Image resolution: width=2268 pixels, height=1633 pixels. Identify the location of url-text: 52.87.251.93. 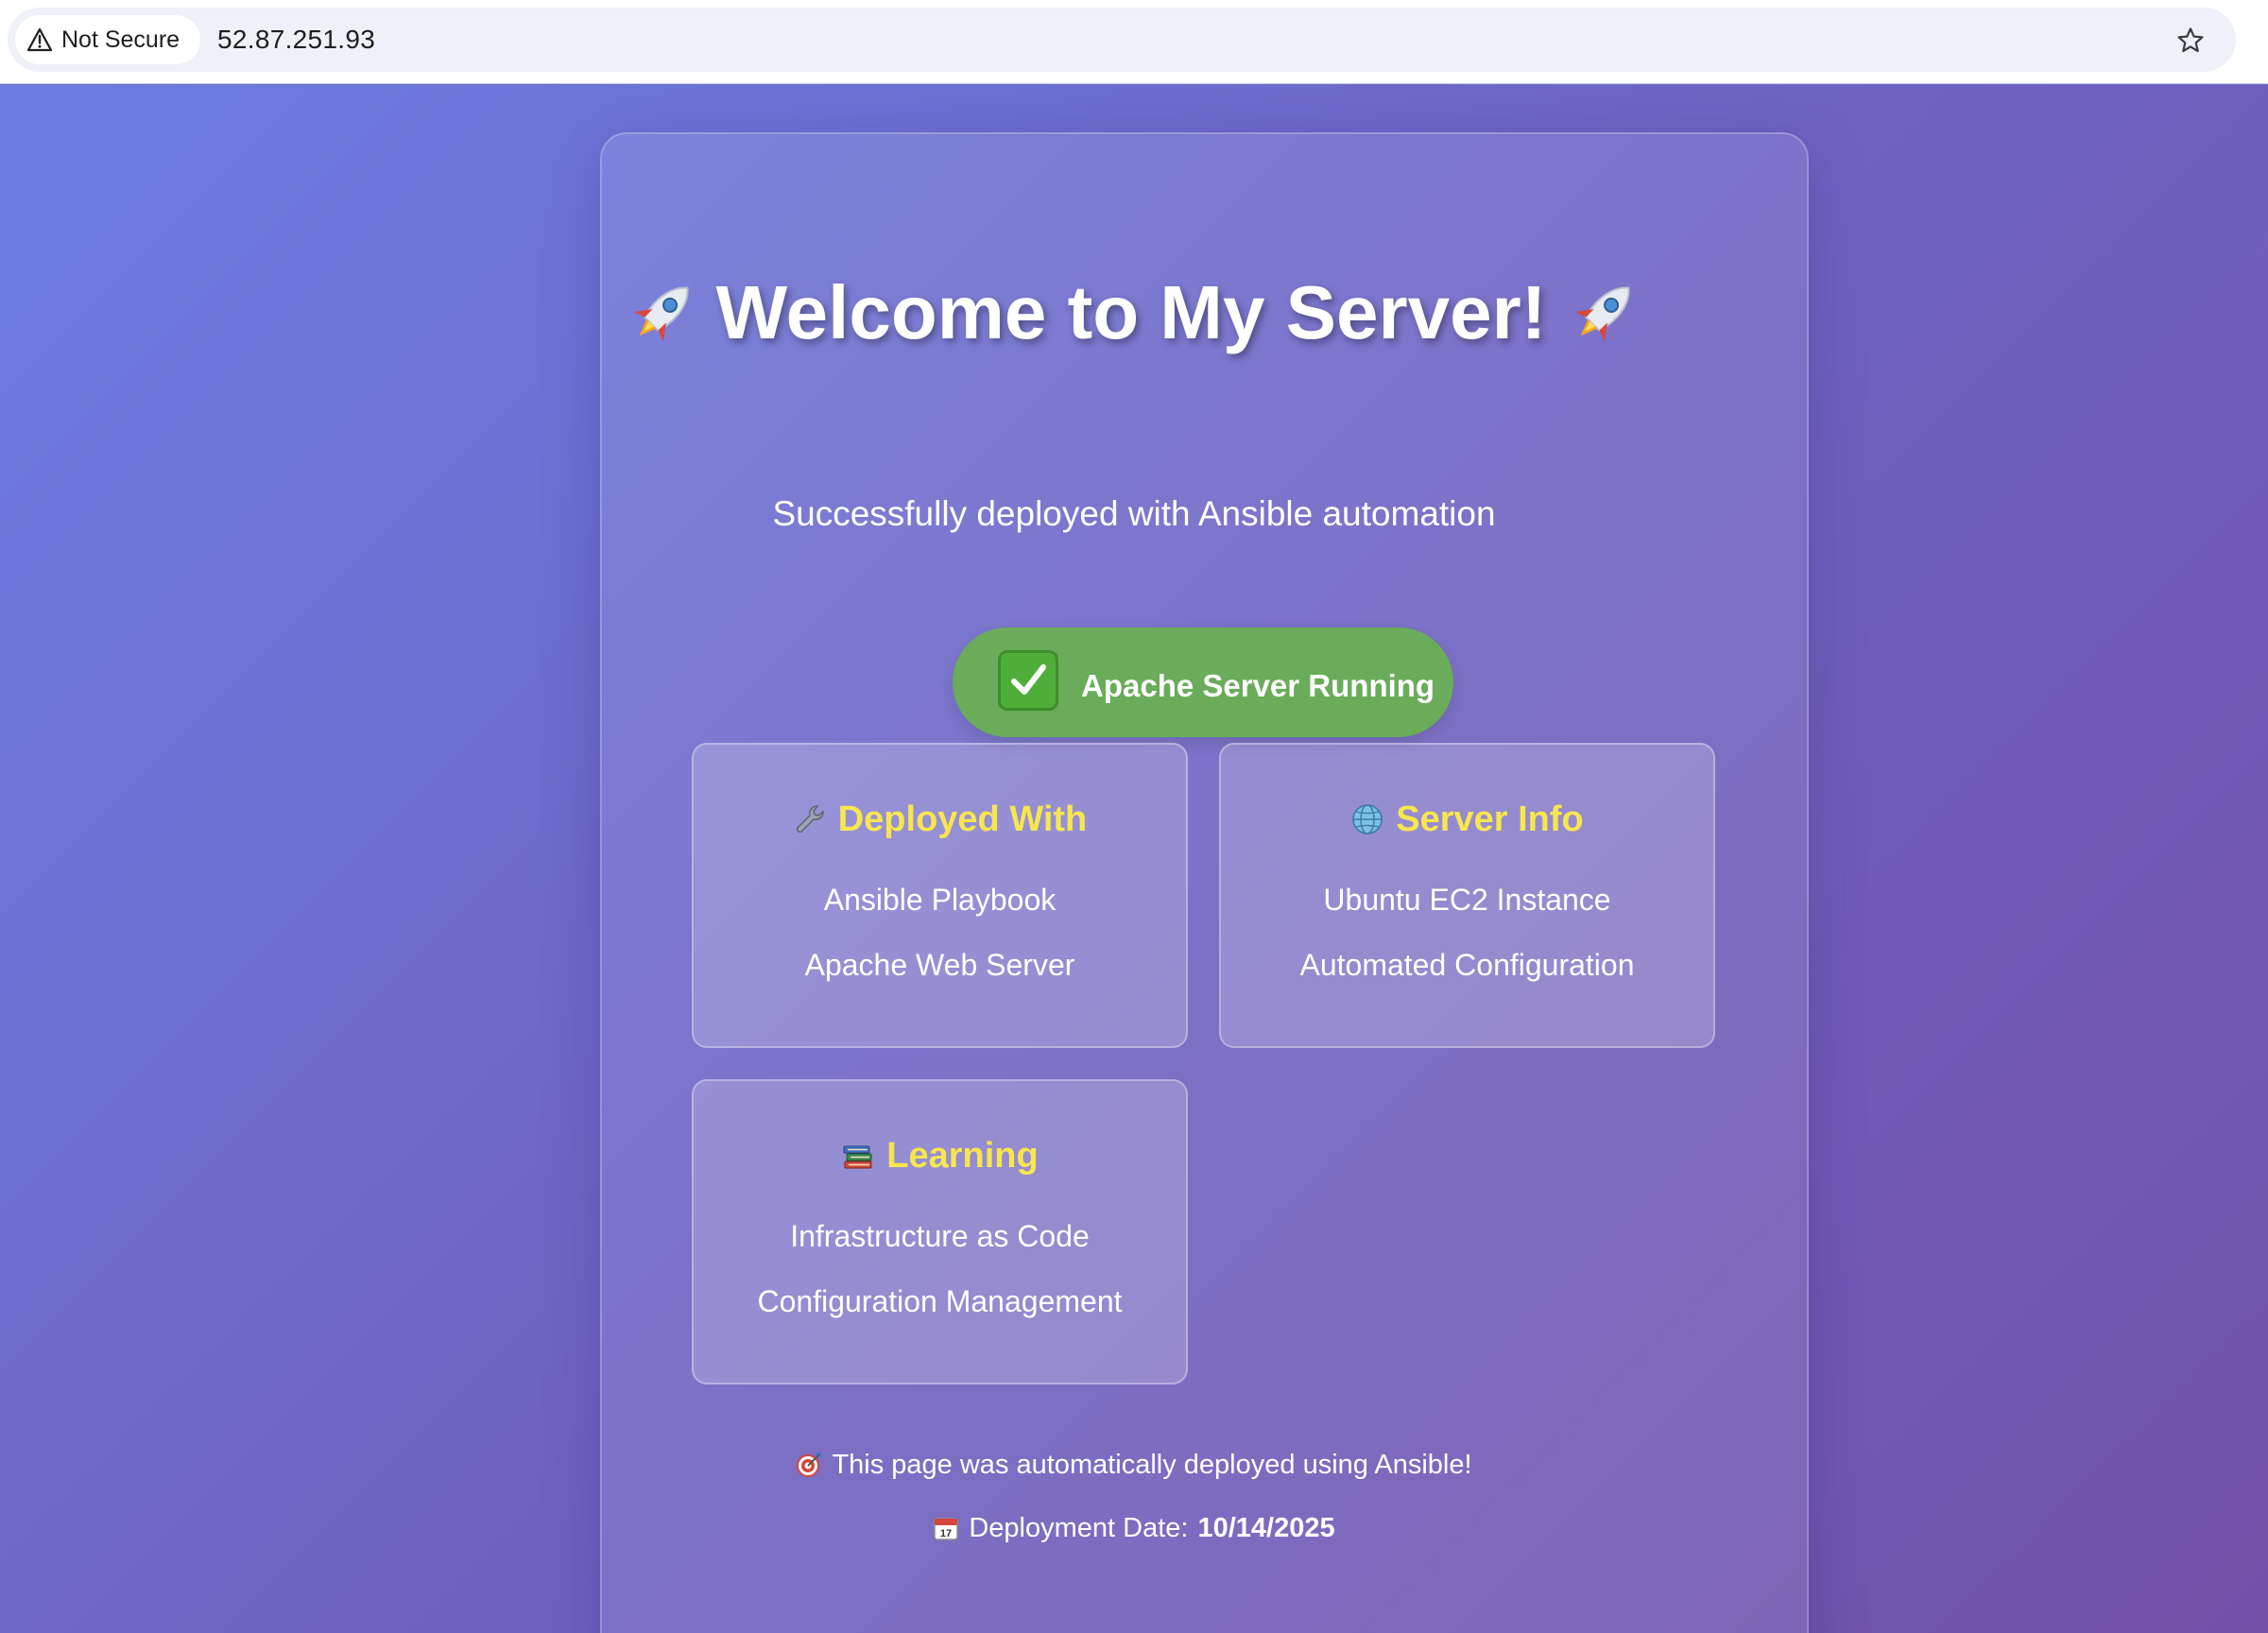
(296, 40).